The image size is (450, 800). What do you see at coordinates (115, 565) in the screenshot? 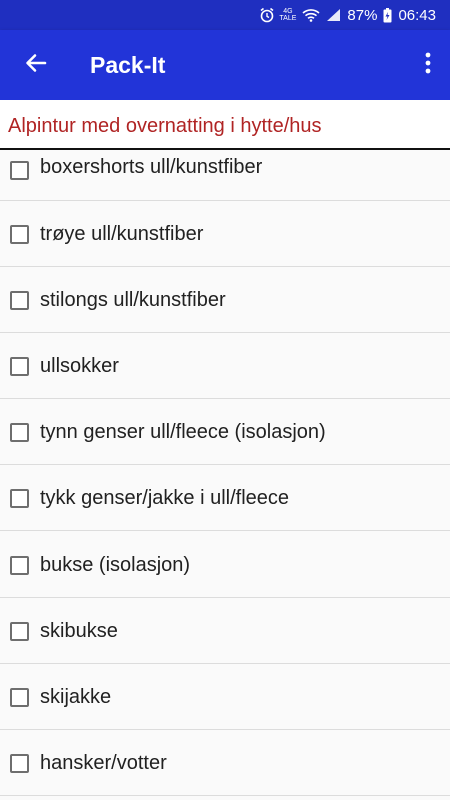
I see `item-label: bukse (isolasjon)` at bounding box center [115, 565].